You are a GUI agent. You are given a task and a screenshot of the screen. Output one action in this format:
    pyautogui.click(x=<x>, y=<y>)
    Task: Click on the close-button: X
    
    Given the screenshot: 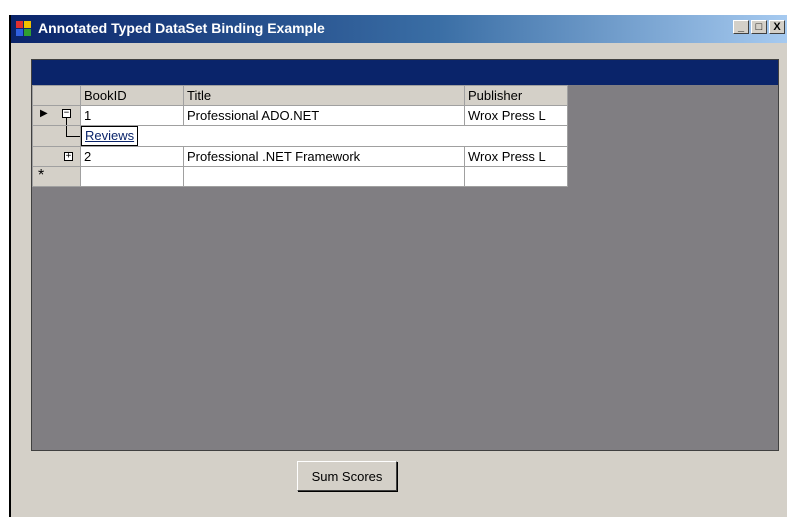 What is the action you would take?
    pyautogui.click(x=777, y=27)
    